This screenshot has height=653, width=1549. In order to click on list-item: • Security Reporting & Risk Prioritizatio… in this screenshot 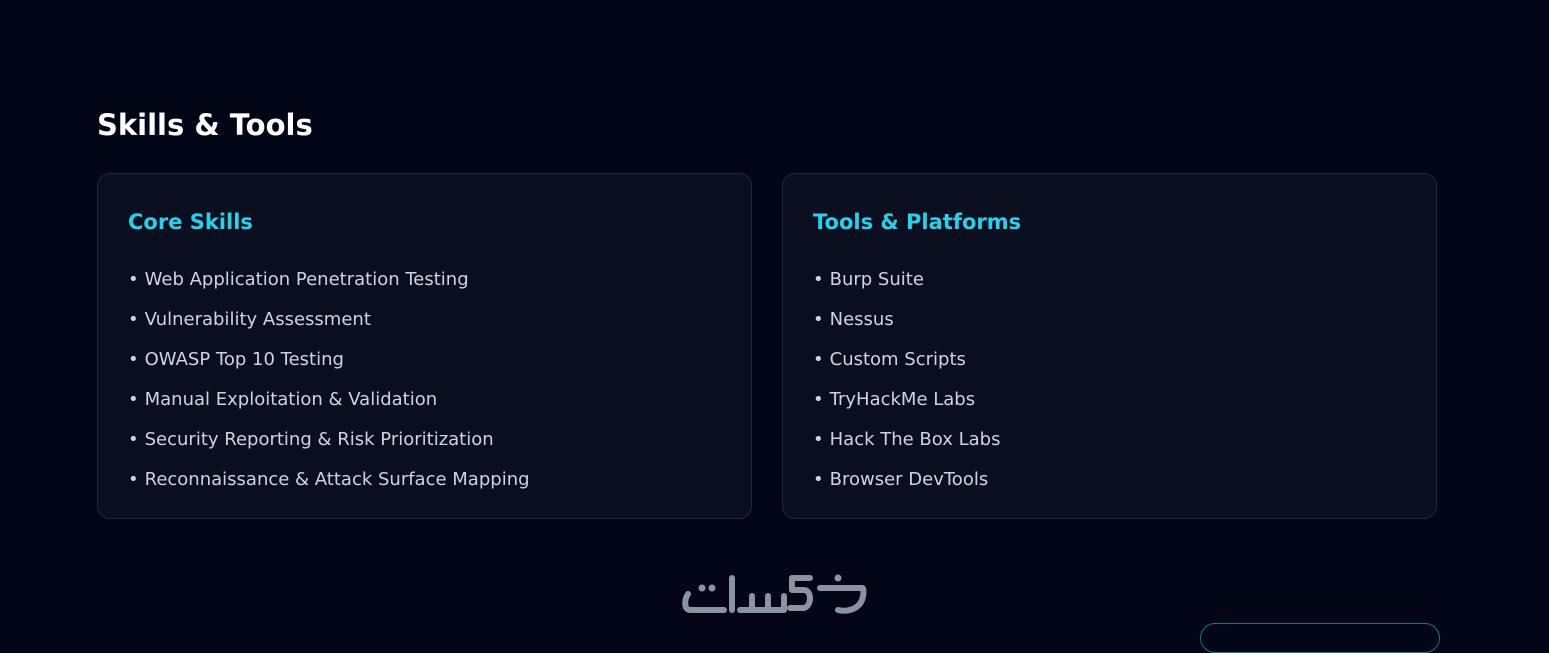, I will do `click(424, 440)`.